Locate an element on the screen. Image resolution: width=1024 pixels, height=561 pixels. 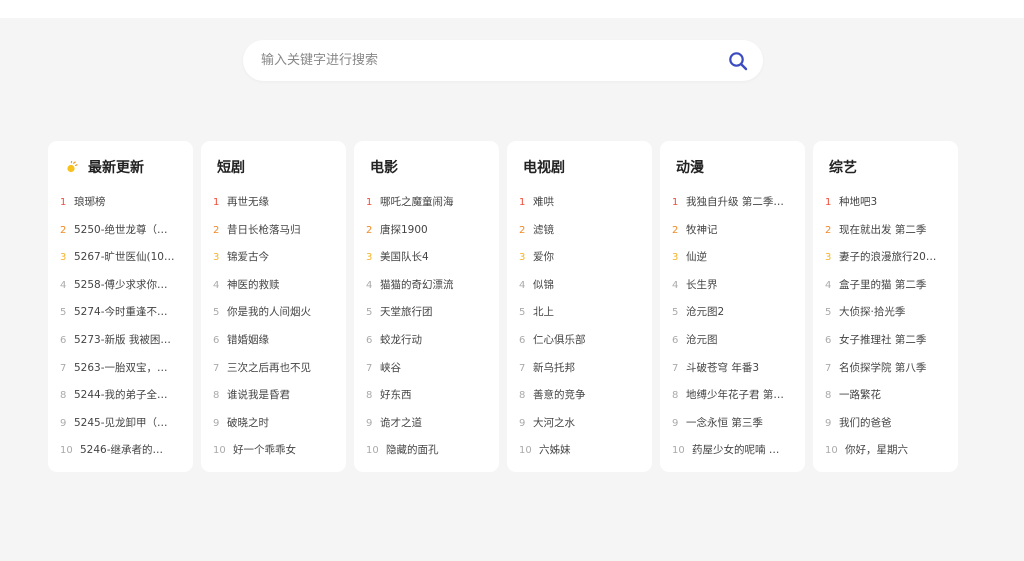
item-title: 我们的爸爸 is located at coordinates (865, 422).